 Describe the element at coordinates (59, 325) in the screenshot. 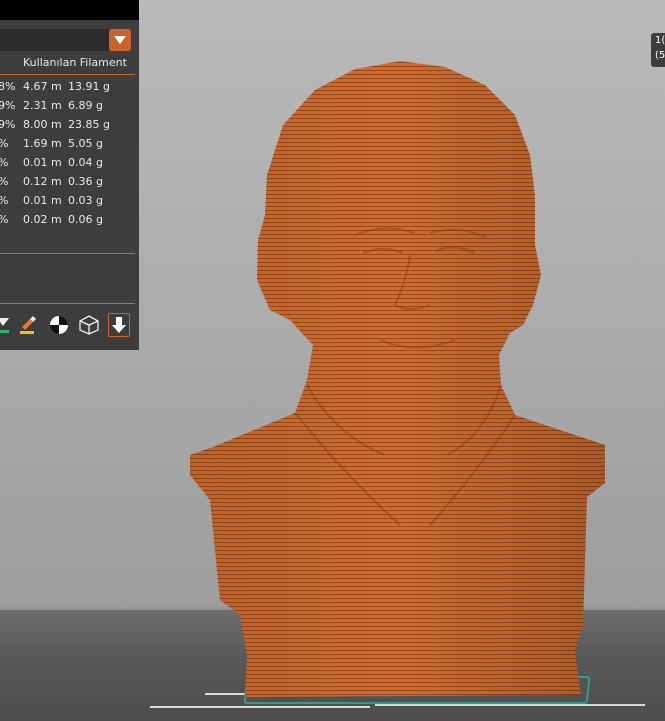

I see `color-contrast-icon` at that location.